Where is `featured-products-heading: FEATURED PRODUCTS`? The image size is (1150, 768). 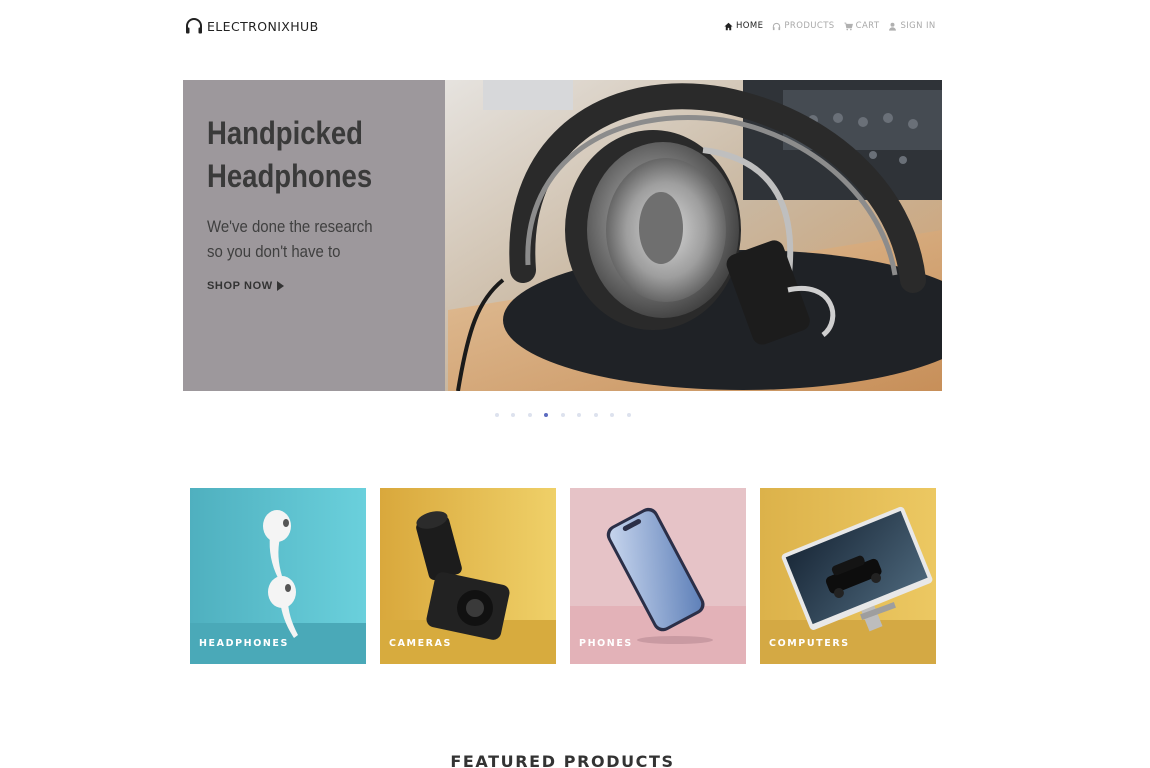
featured-products-heading: FEATURED PRODUCTS is located at coordinates (562, 760).